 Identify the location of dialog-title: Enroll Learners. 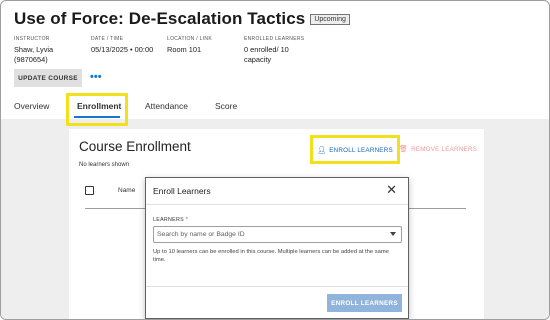
(182, 191).